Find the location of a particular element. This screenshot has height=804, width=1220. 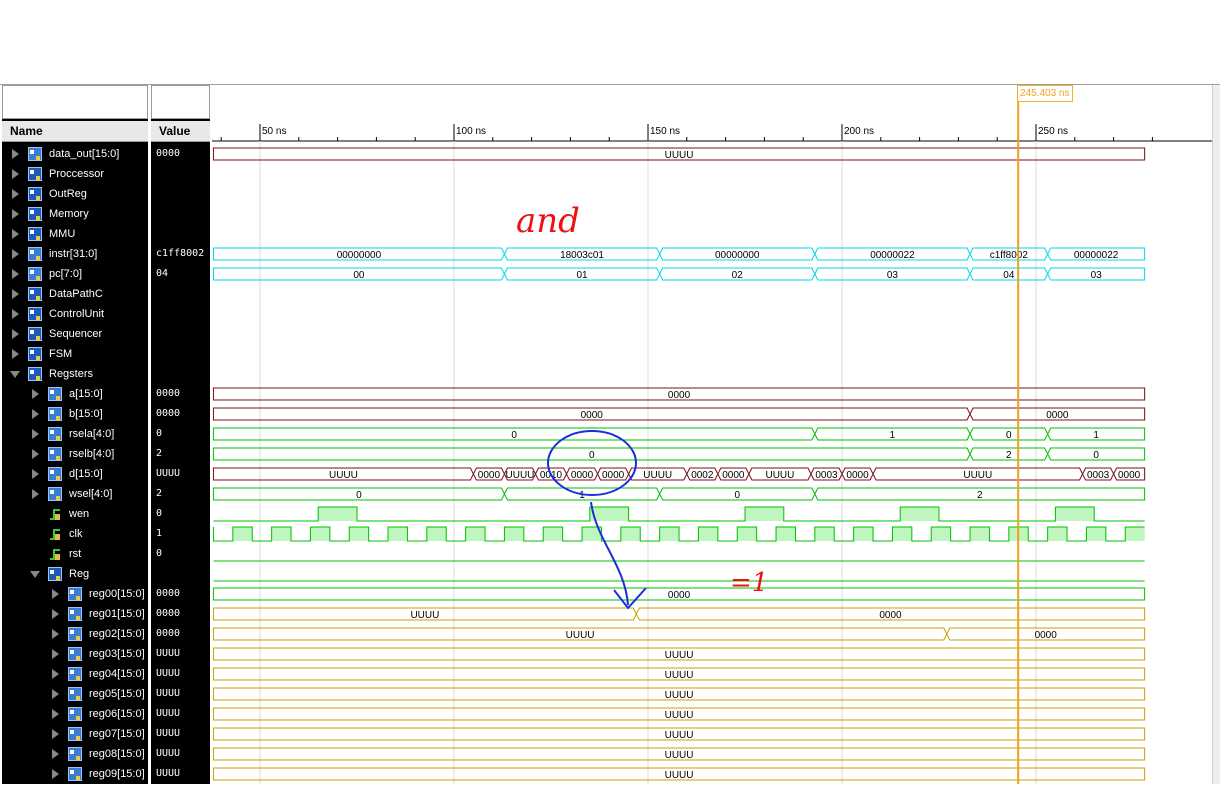

signal-value: 2 is located at coordinates (159, 493).